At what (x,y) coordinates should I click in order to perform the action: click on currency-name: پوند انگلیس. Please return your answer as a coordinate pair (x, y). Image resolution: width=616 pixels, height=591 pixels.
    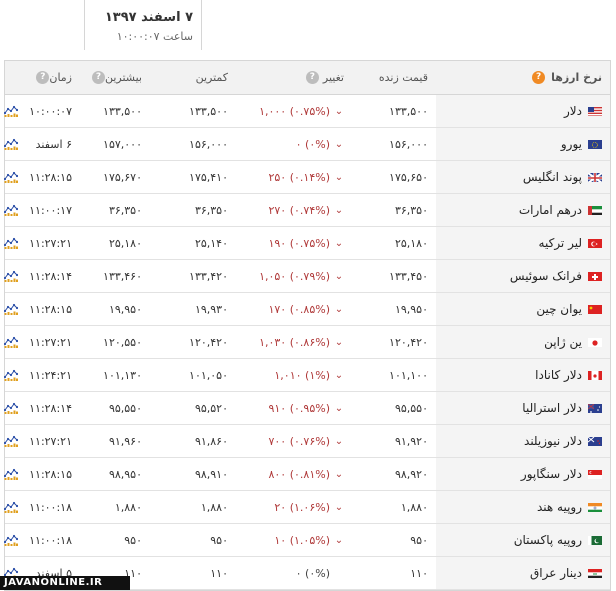
    Looking at the image, I should click on (552, 177).